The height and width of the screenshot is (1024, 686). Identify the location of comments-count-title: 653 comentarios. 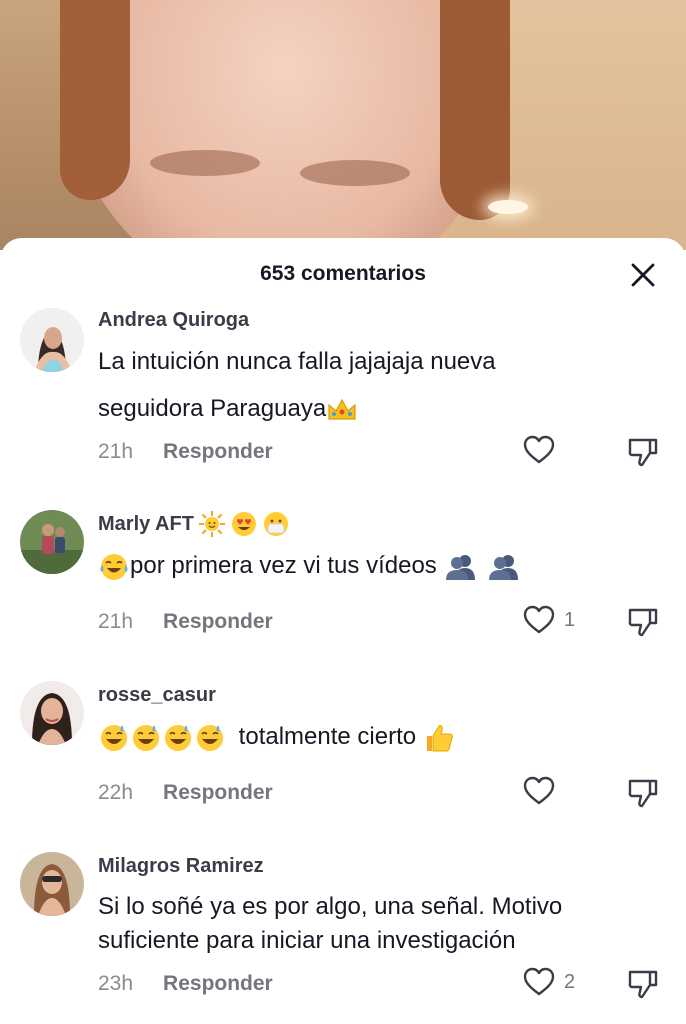
(343, 273).